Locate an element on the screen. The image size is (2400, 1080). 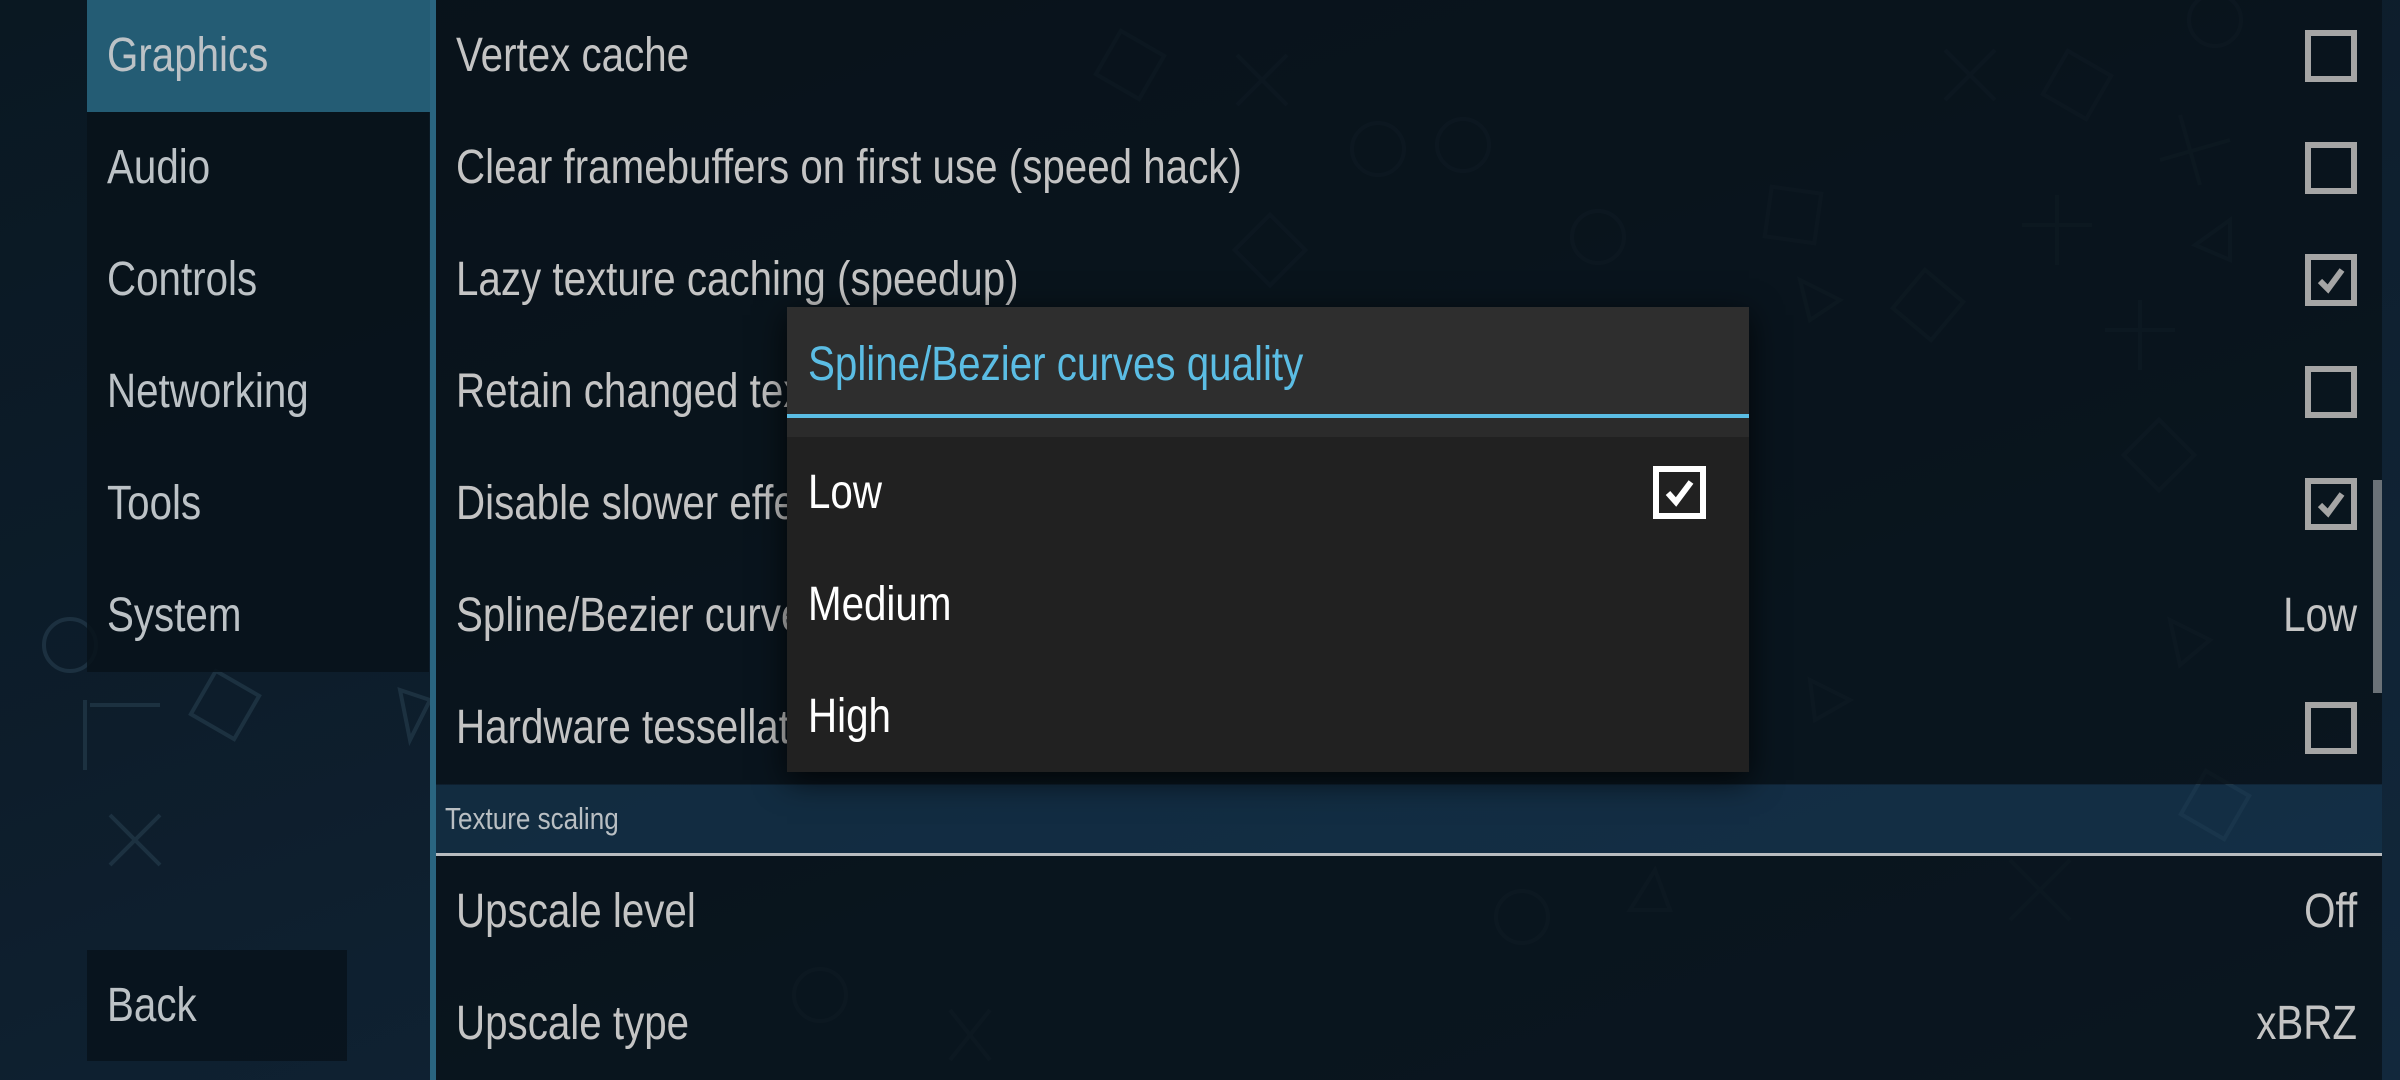
setting-value: xBRZ is located at coordinates (2306, 1023).